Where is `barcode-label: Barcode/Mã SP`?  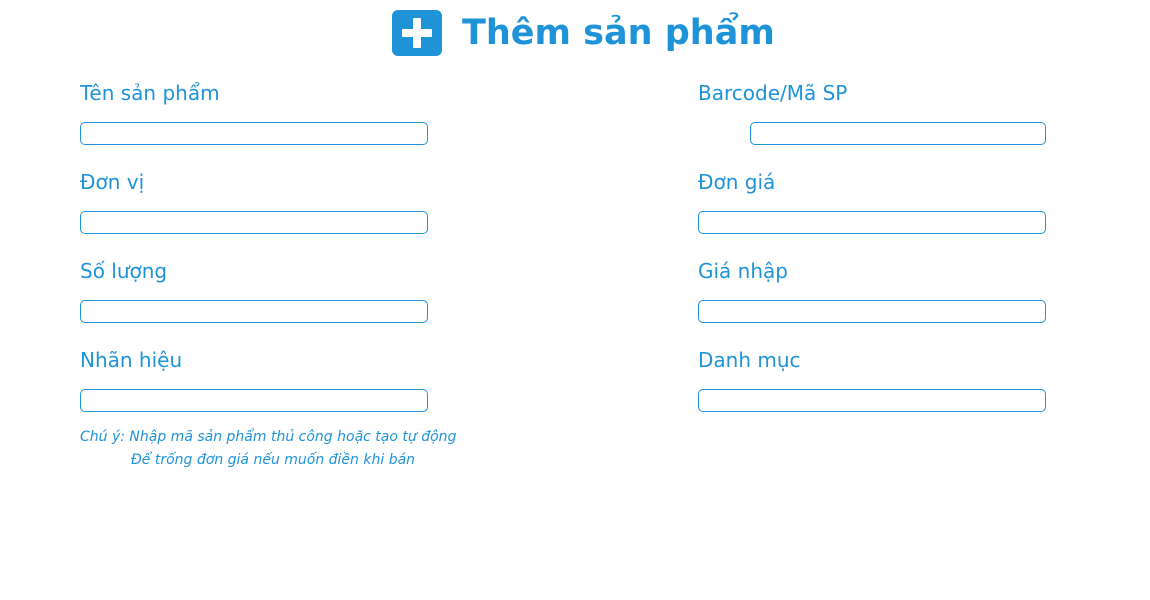
barcode-label: Barcode/Mã SP is located at coordinates (773, 93).